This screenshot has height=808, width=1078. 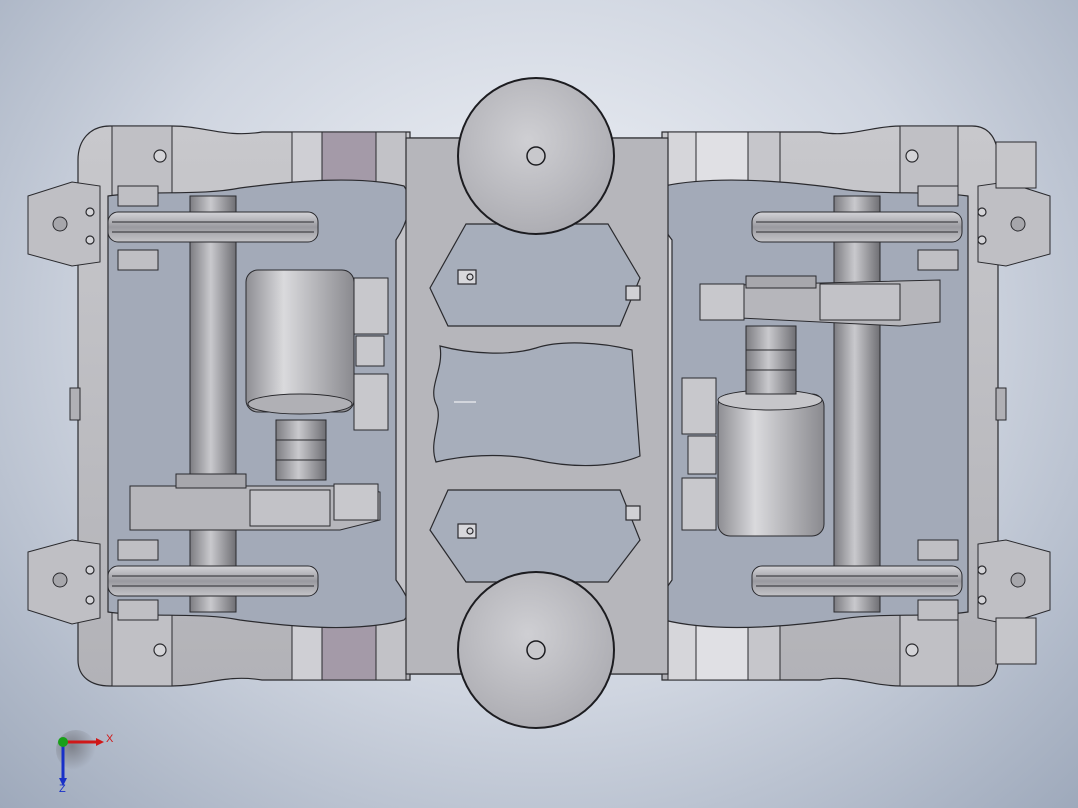 I want to click on left-top-wheel, so click(x=213, y=227).